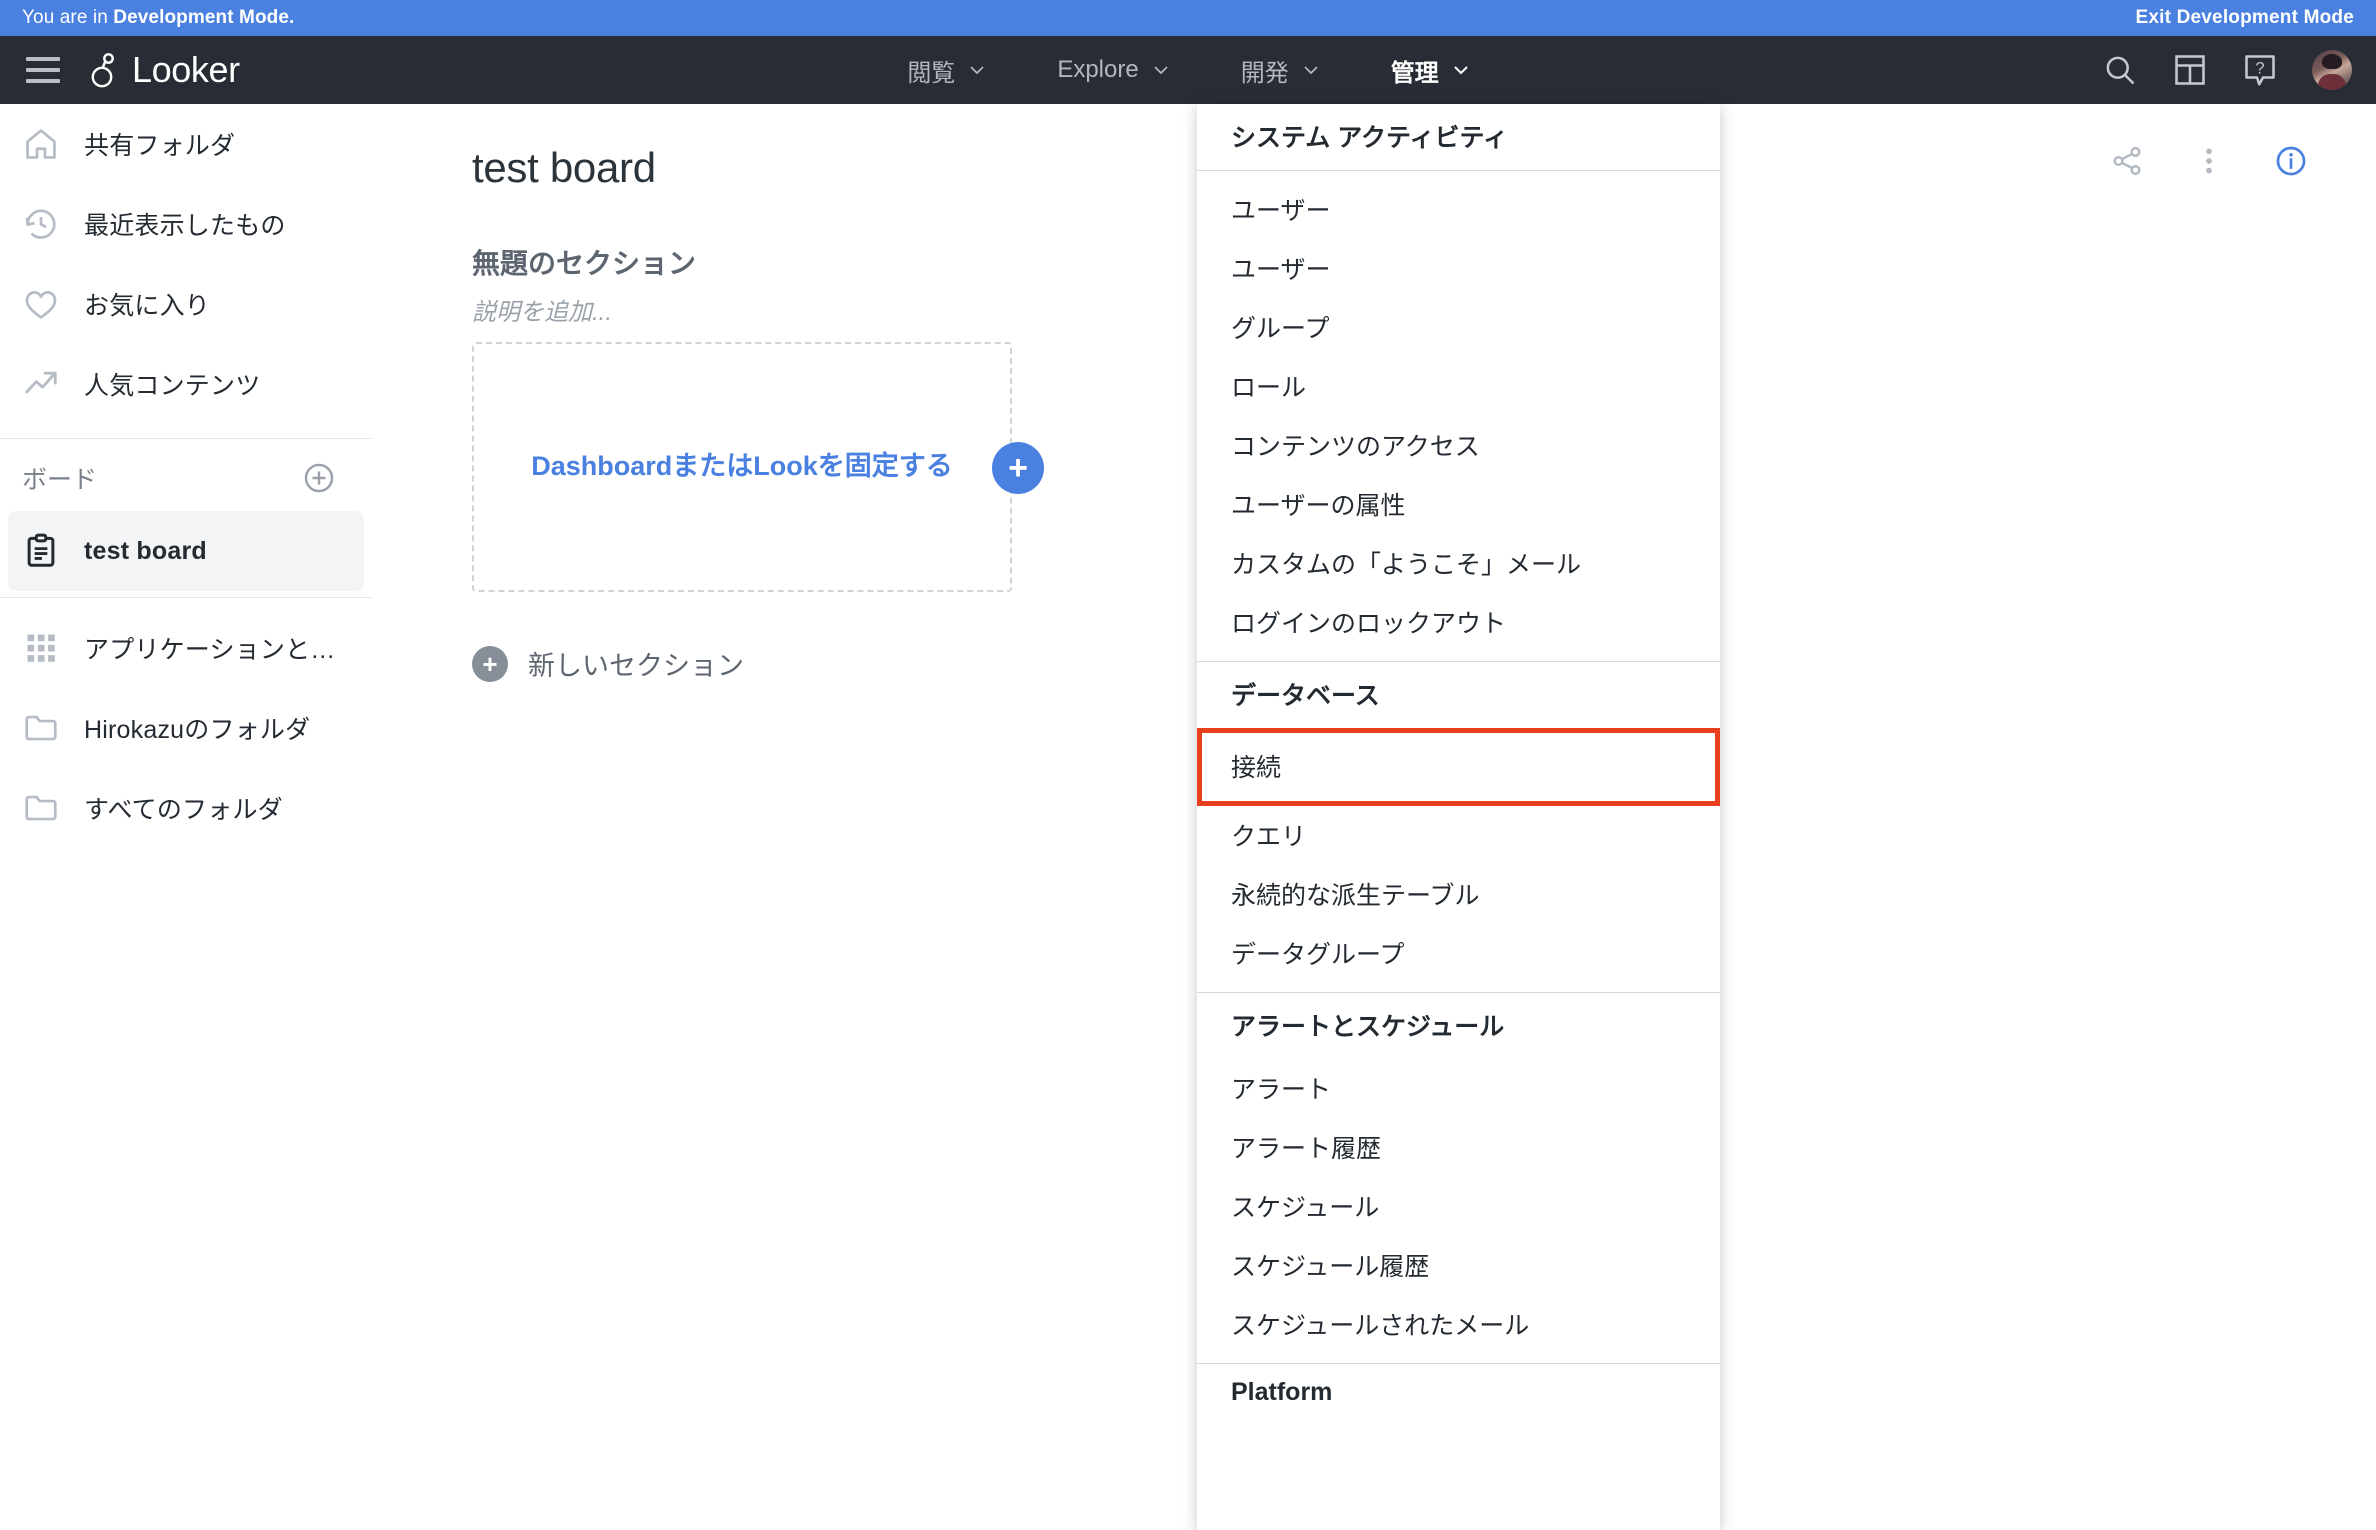 The width and height of the screenshot is (2376, 1530). What do you see at coordinates (204, 17) in the screenshot?
I see `dev-mode-bold: Development Mode.` at bounding box center [204, 17].